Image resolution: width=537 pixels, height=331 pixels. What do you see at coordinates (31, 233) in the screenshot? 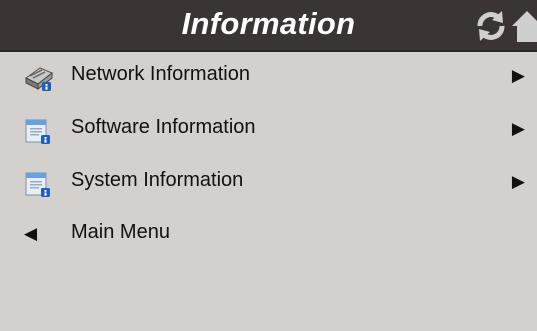
I see `chevron-left-icon: ◀` at bounding box center [31, 233].